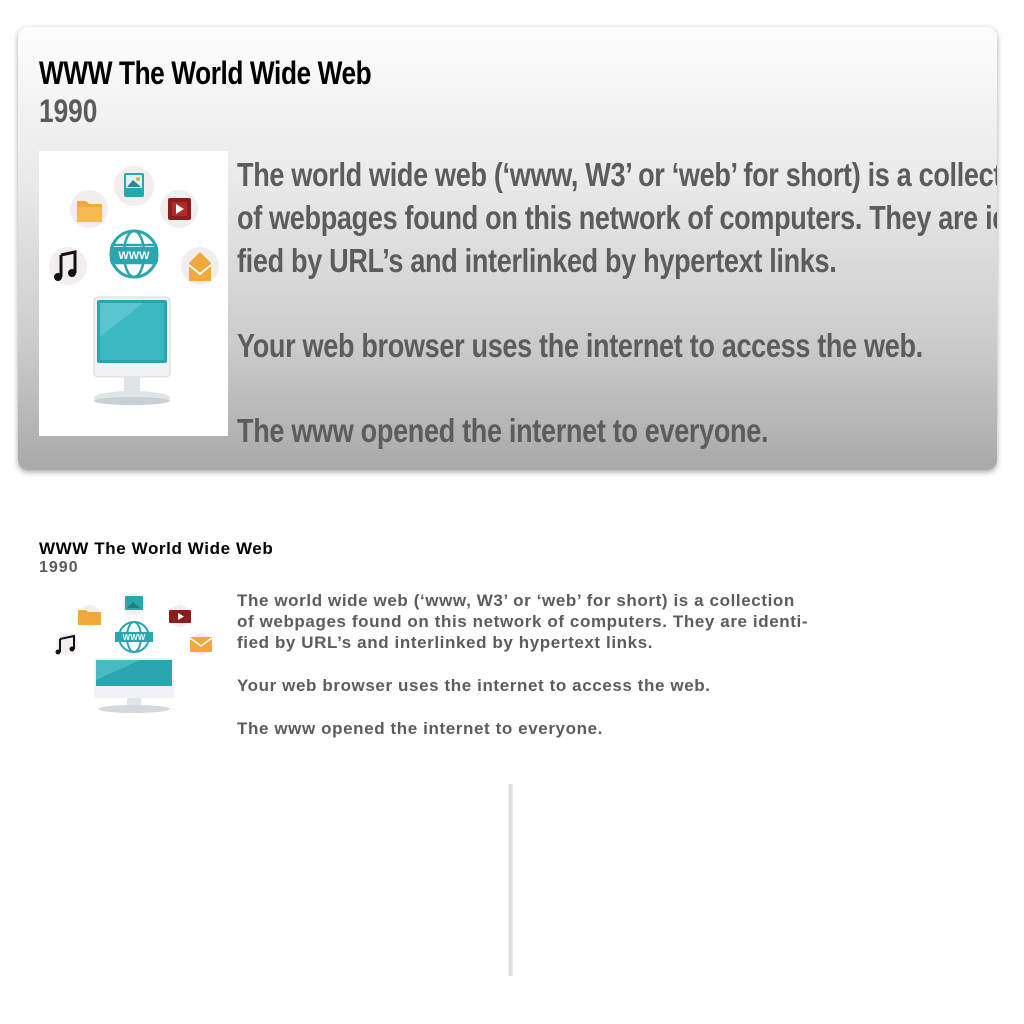 This screenshot has width=1024, height=1024. What do you see at coordinates (68, 111) in the screenshot?
I see `card-year: 1990` at bounding box center [68, 111].